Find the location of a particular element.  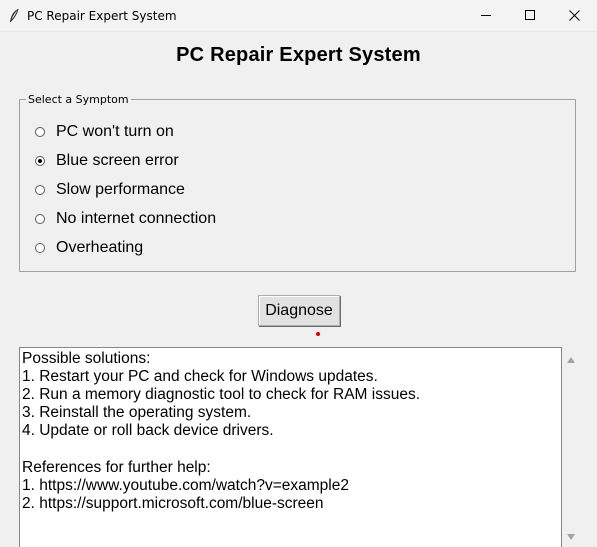

focus-indicator-dot is located at coordinates (318, 334).